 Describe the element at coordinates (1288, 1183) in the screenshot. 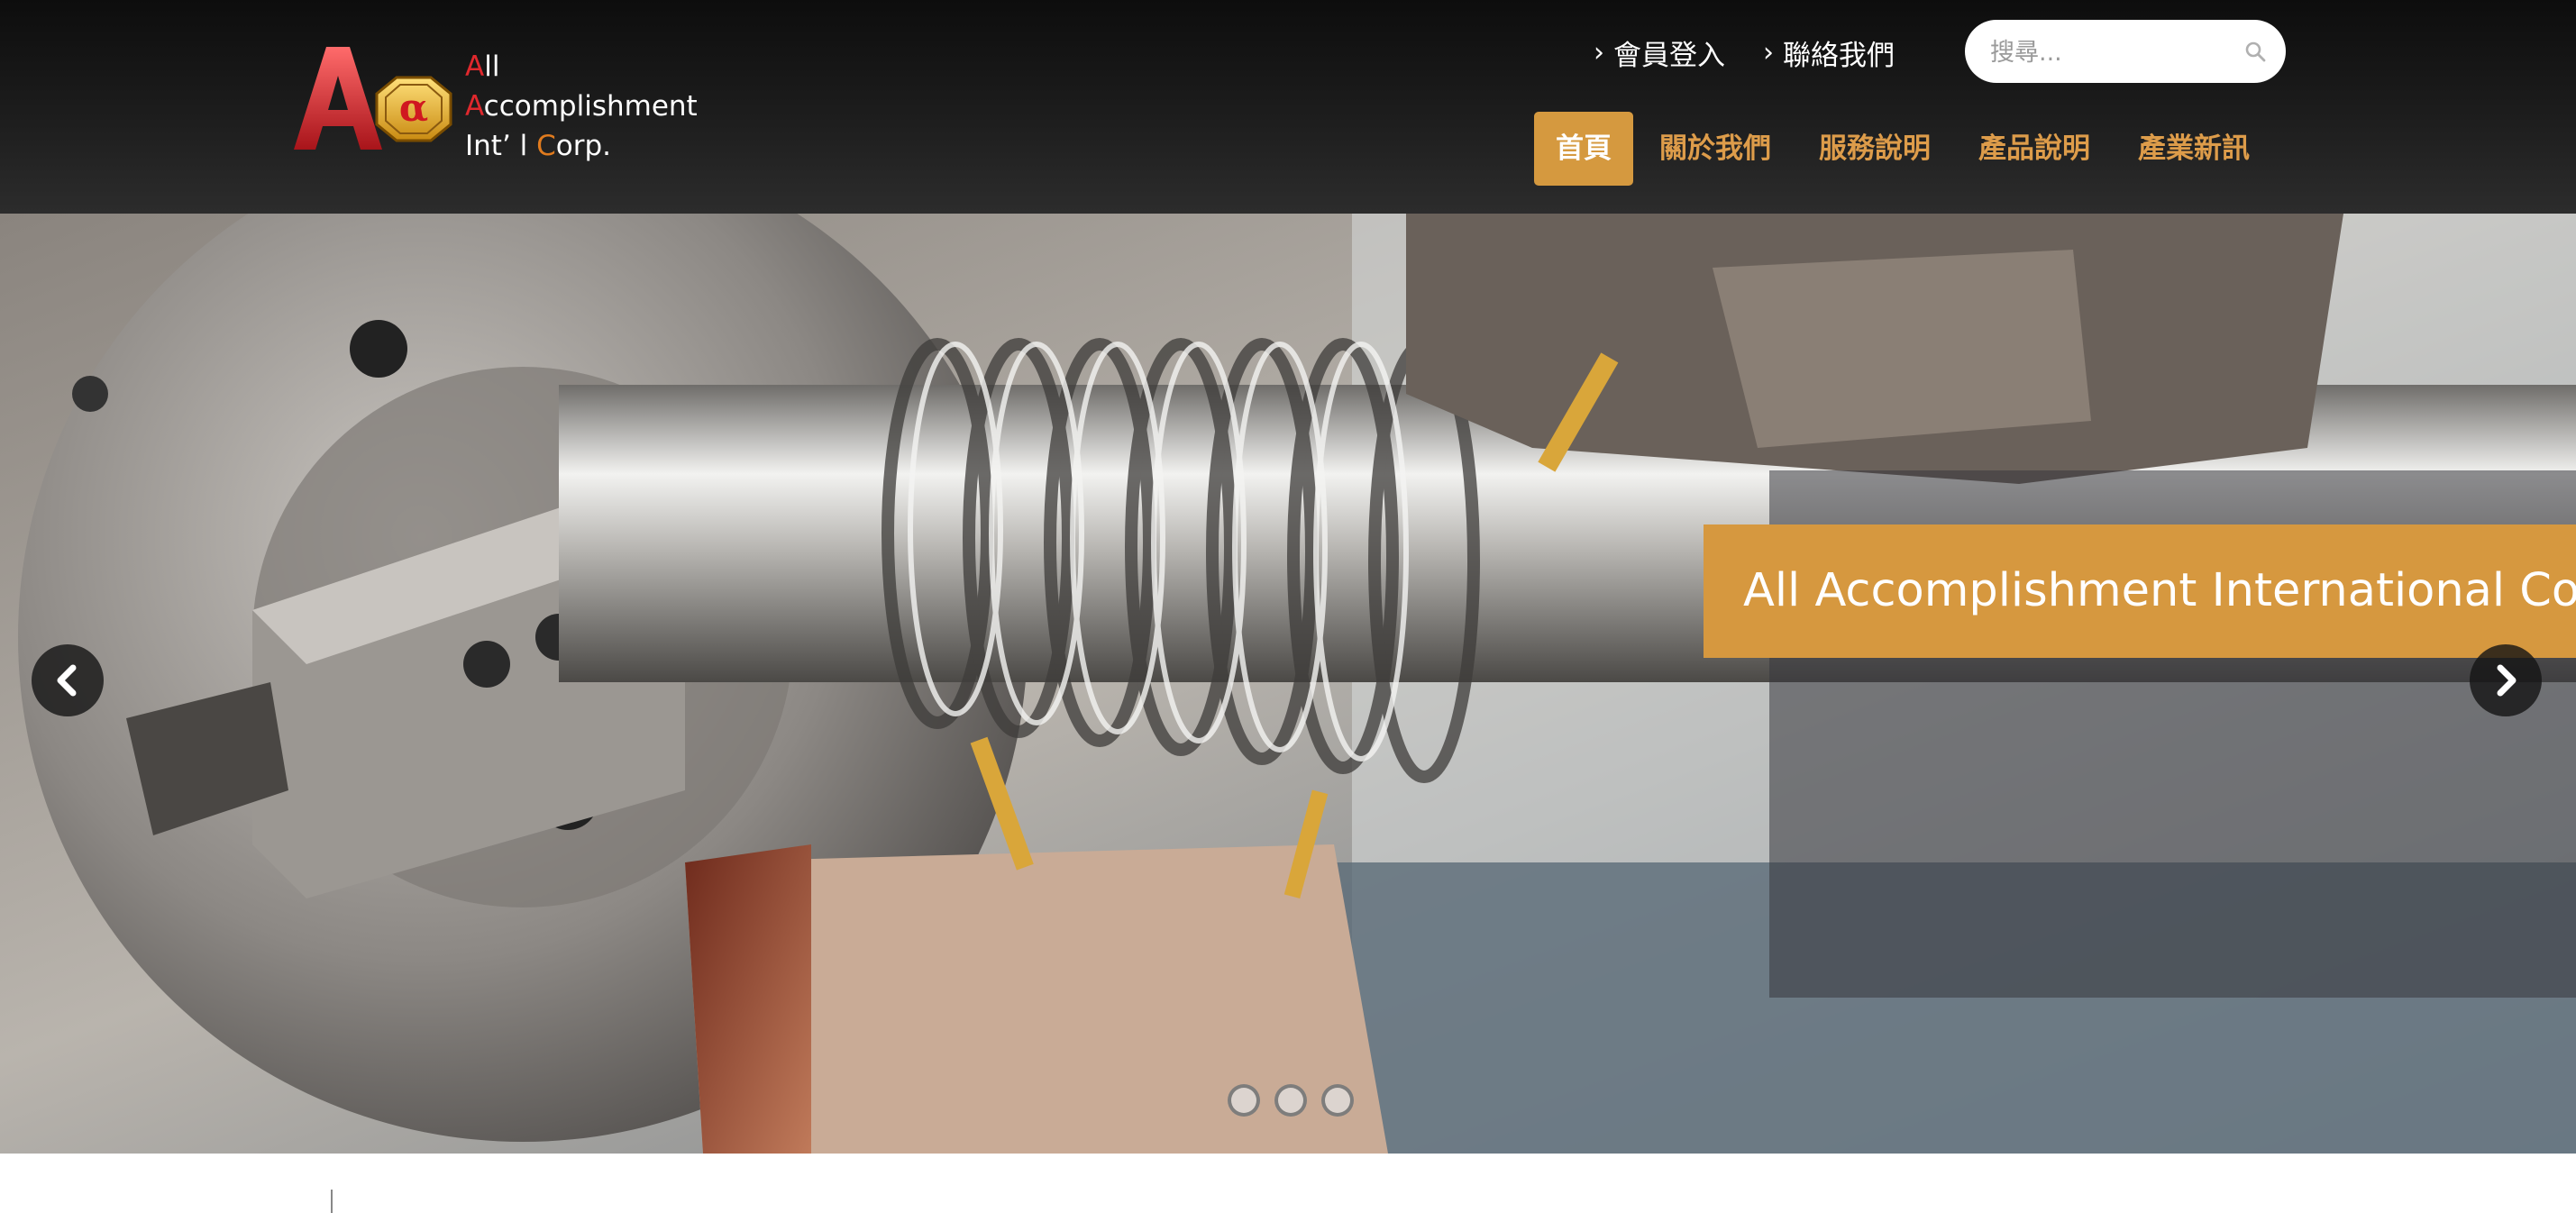

I see `content-section` at that location.